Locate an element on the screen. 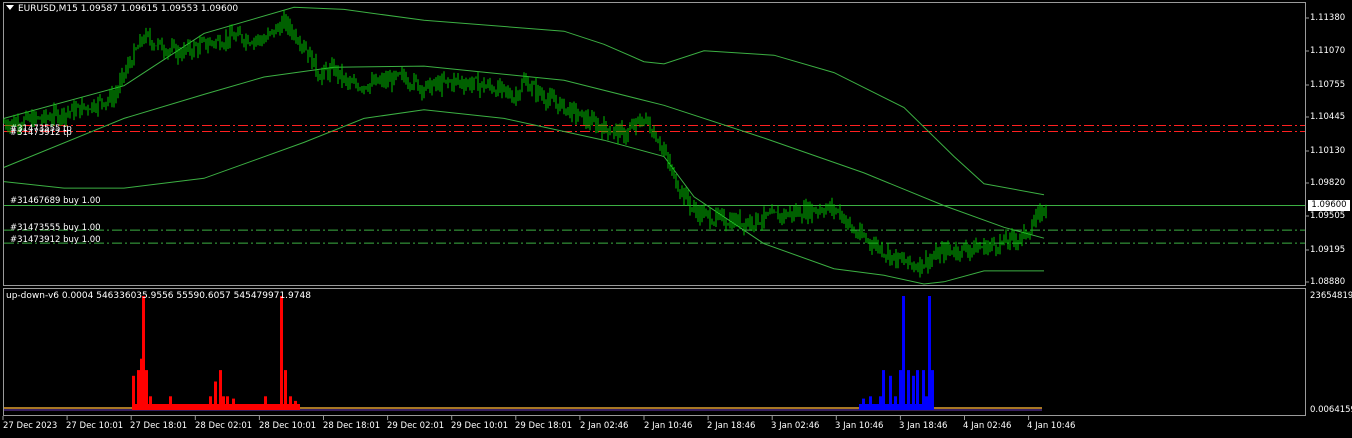 This screenshot has height=438, width=1352. time-tick: 27 Dec 18:01 is located at coordinates (159, 426).